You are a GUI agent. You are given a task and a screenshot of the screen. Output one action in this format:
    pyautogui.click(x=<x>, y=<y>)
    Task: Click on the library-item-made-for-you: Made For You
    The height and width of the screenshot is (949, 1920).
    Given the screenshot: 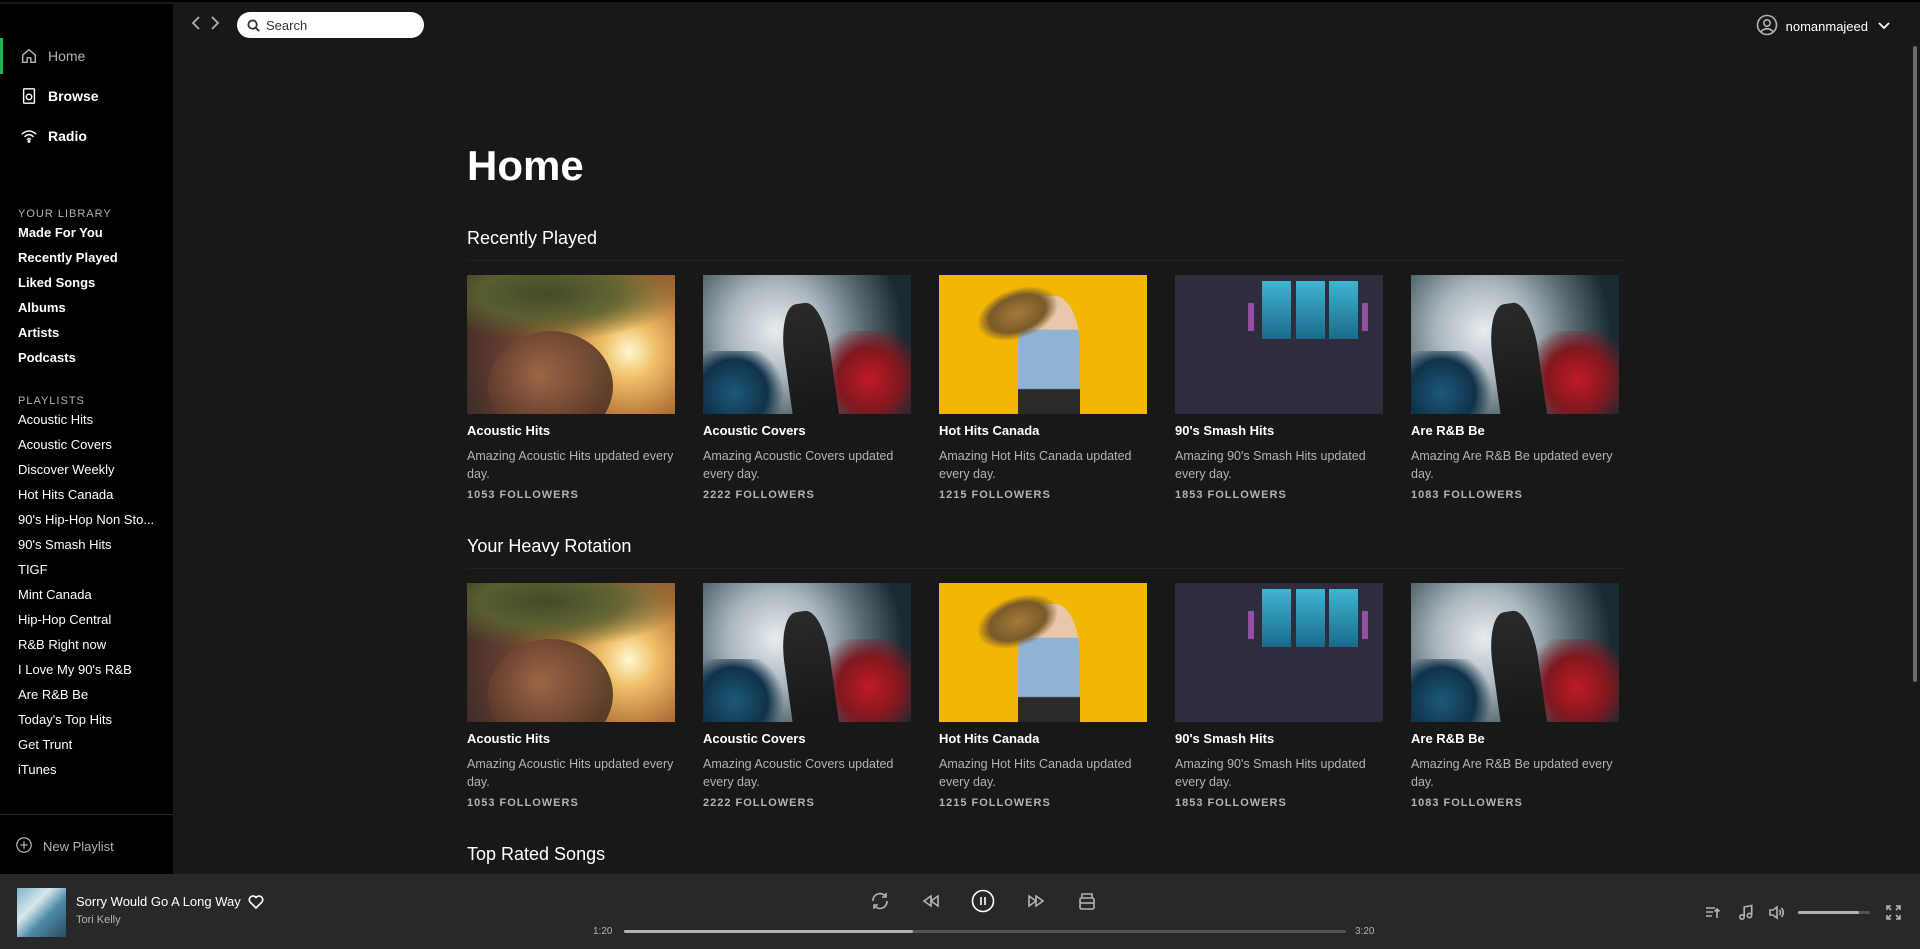 What is the action you would take?
    pyautogui.click(x=60, y=232)
    